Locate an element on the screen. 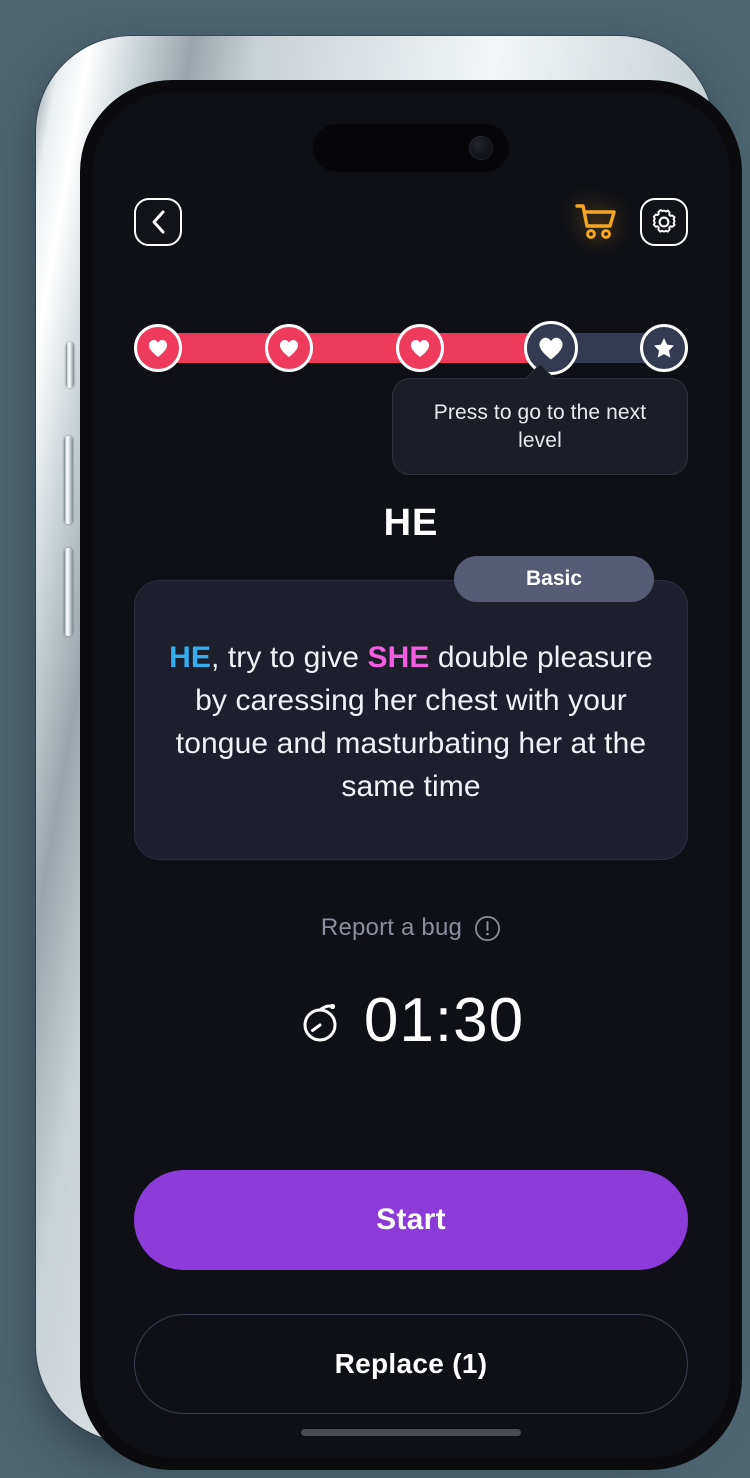 This screenshot has height=1478, width=750. top-bar is located at coordinates (411, 222).